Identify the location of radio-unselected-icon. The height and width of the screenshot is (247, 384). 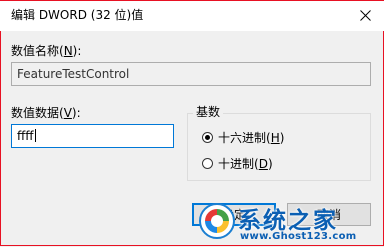
(207, 163).